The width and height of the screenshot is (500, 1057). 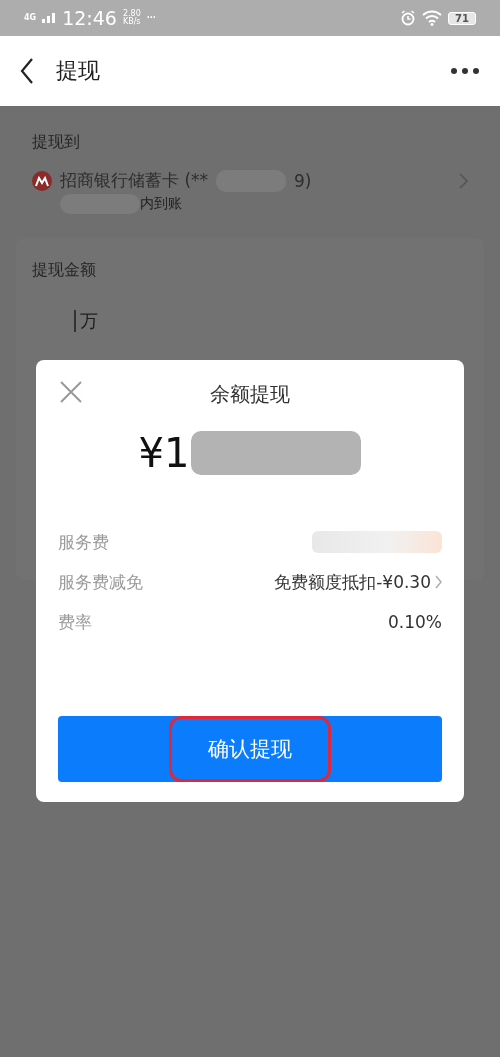 What do you see at coordinates (462, 18) in the screenshot?
I see `battery-indicator: 71` at bounding box center [462, 18].